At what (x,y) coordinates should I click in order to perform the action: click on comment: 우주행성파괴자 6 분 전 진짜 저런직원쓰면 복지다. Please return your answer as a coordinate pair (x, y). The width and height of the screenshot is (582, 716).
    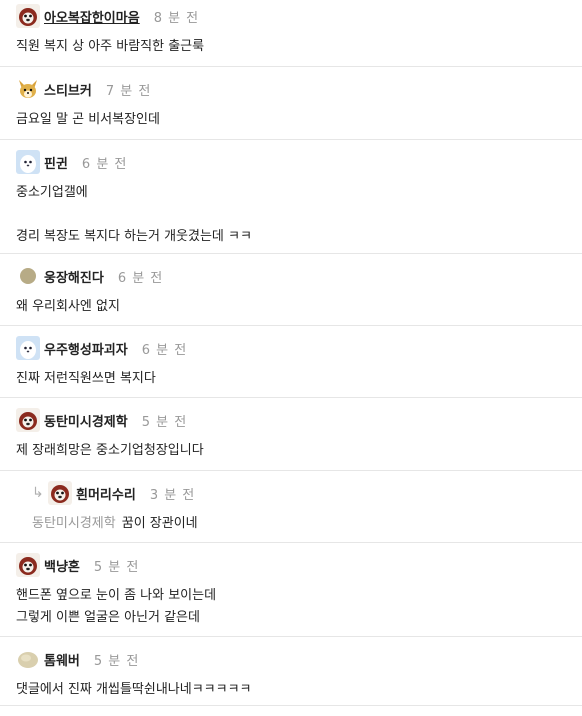
    Looking at the image, I should click on (291, 362).